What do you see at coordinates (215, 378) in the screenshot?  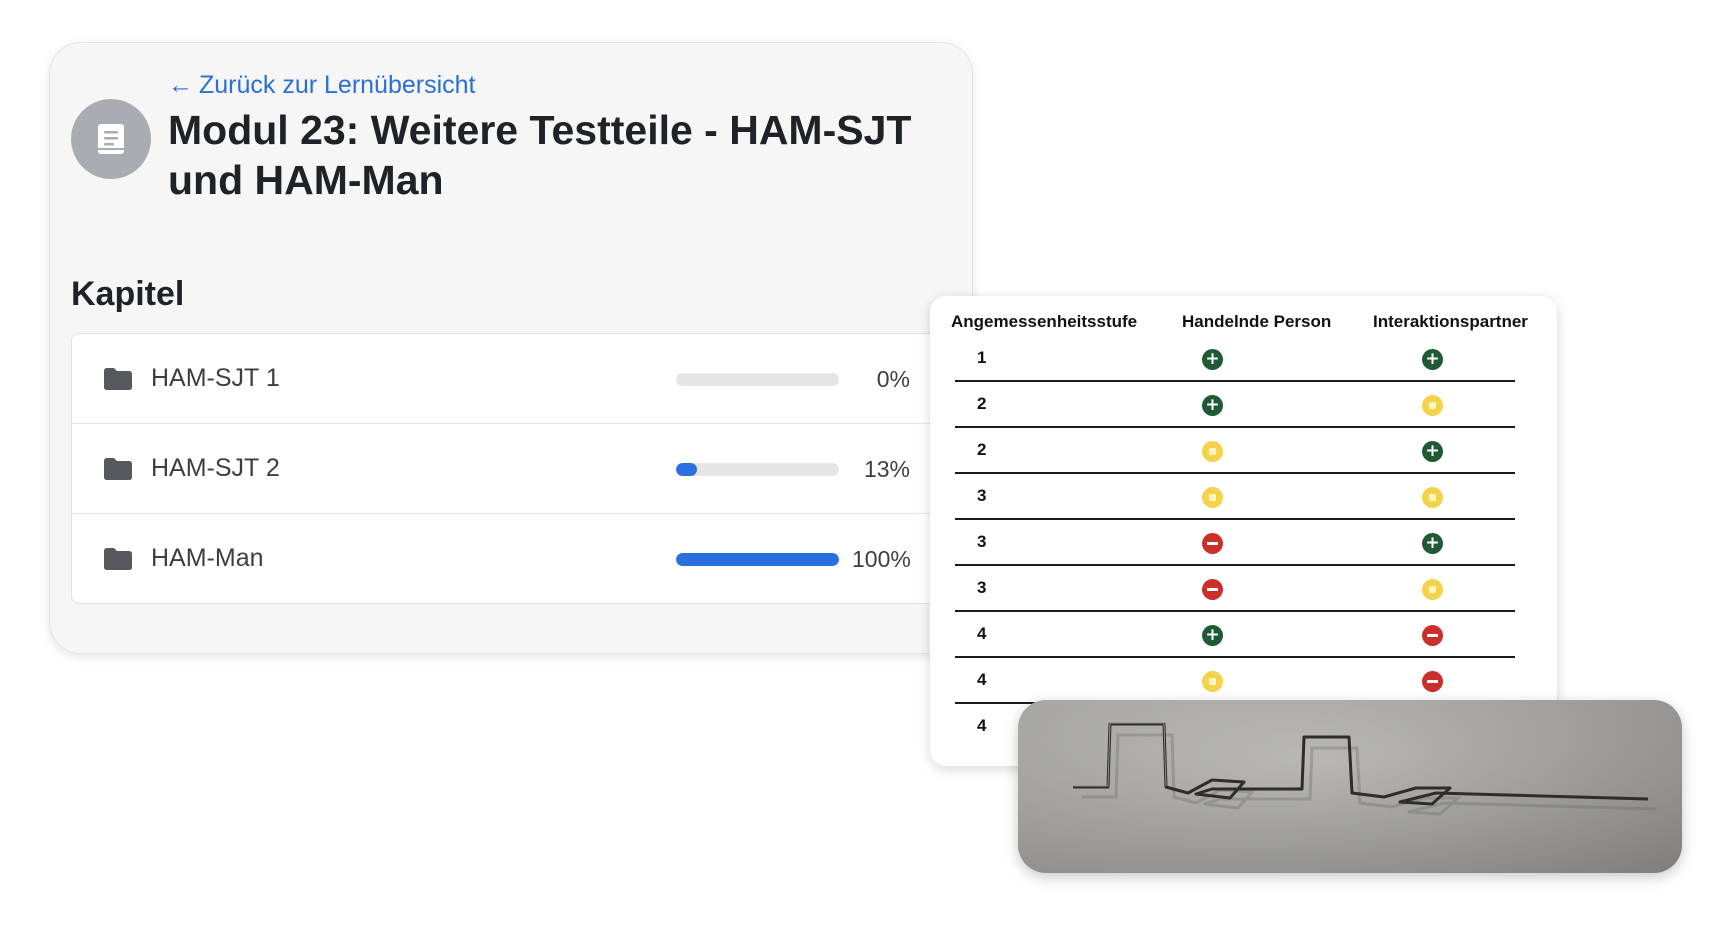 I see `chapter-label: HAM-SJT 1` at bounding box center [215, 378].